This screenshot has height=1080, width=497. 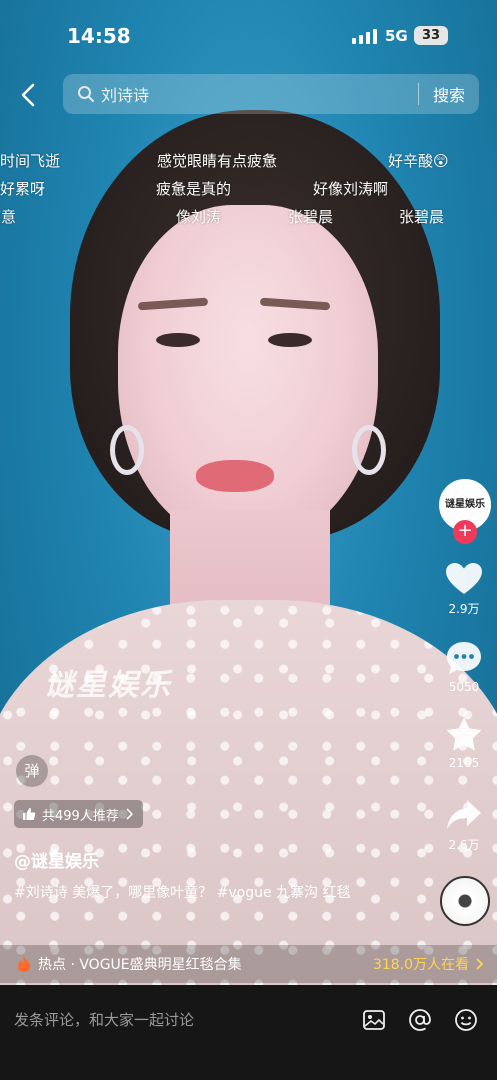 What do you see at coordinates (248, 964) in the screenshot?
I see `hot-topic-bar: 热点 · VOGUE盛典明星红毯合集 318.0万人在看` at bounding box center [248, 964].